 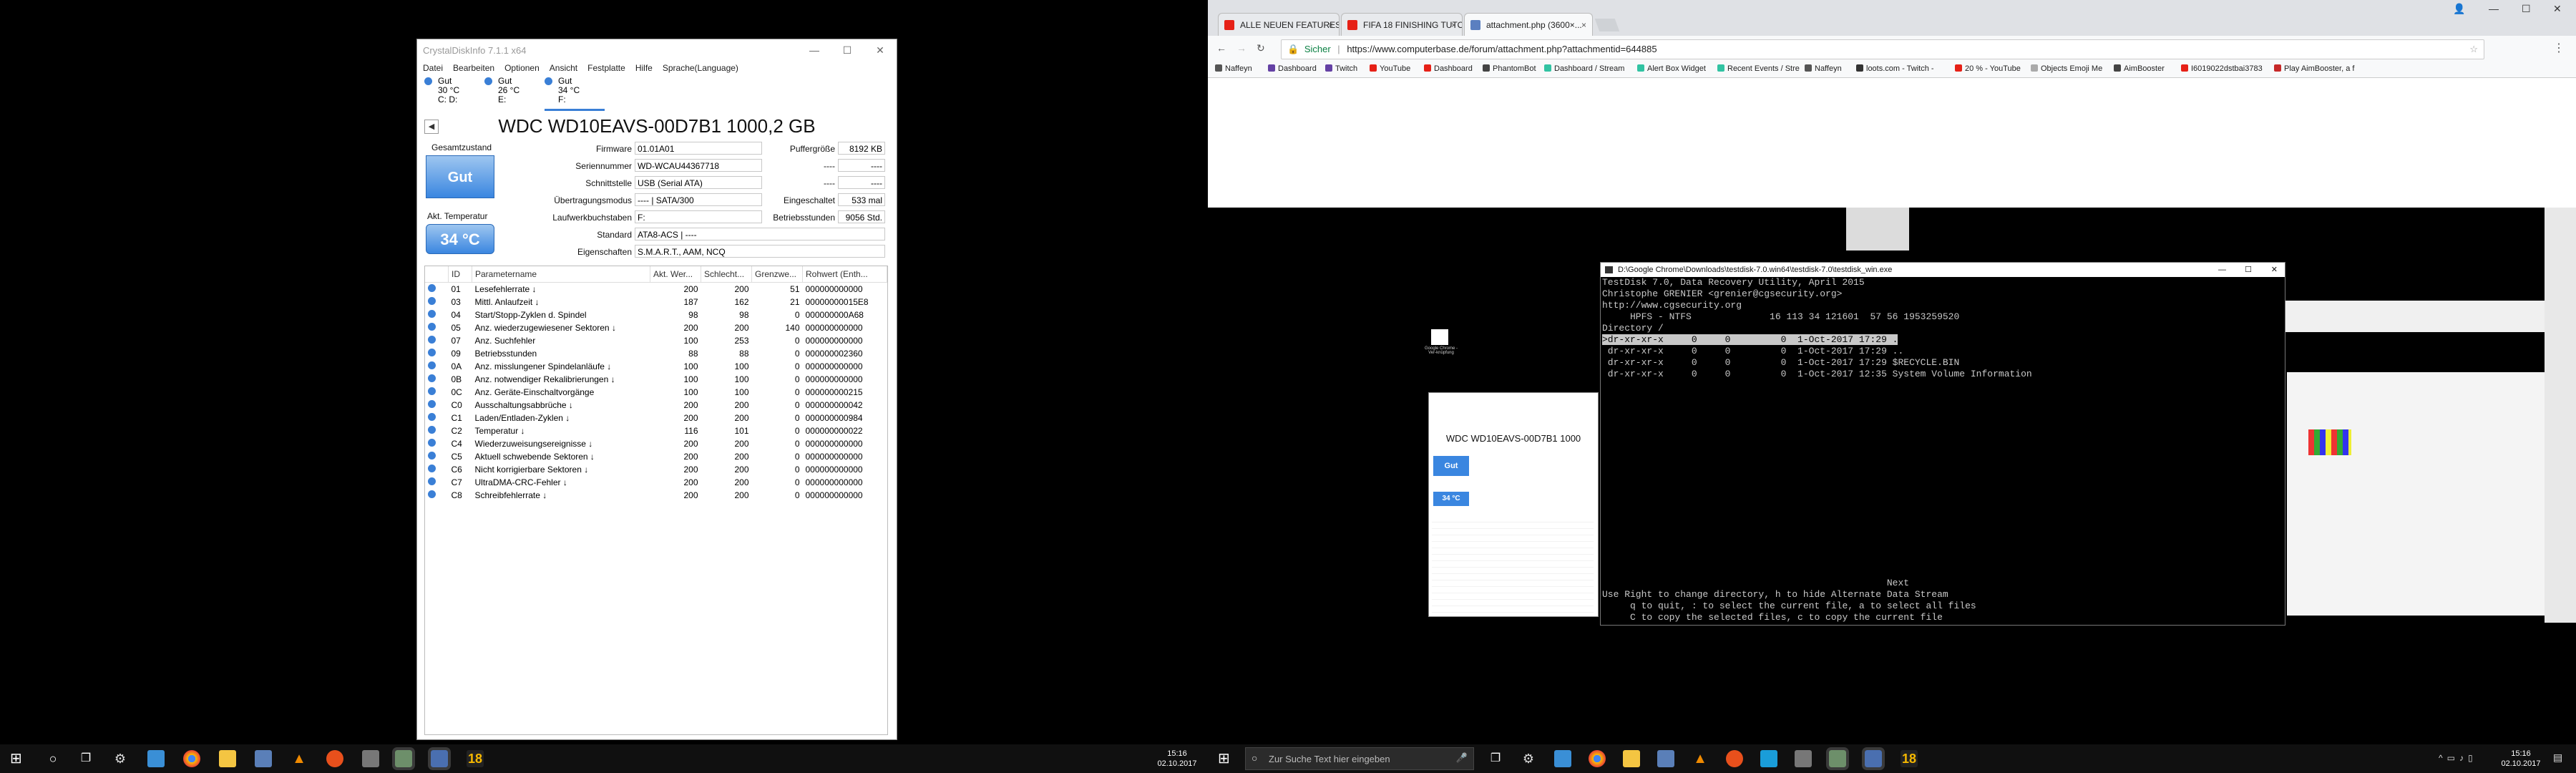 I want to click on bookmark-item: I6019022dstbai3783, so click(x=2222, y=68).